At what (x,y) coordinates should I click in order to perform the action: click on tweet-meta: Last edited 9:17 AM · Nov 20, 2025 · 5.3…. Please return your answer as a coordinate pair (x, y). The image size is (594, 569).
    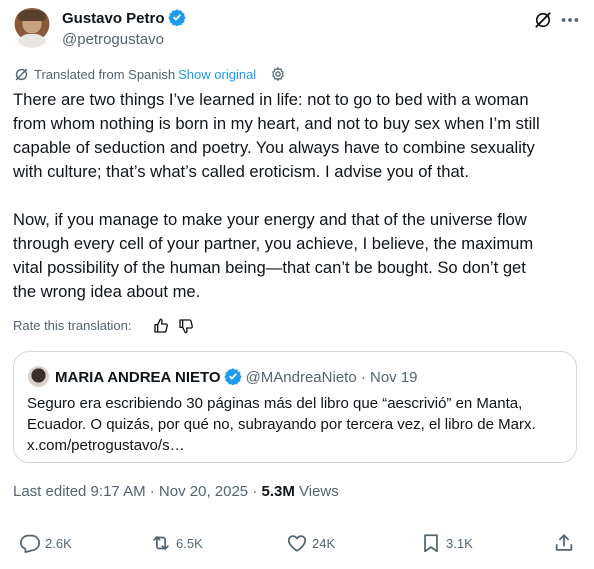
    Looking at the image, I should click on (176, 491).